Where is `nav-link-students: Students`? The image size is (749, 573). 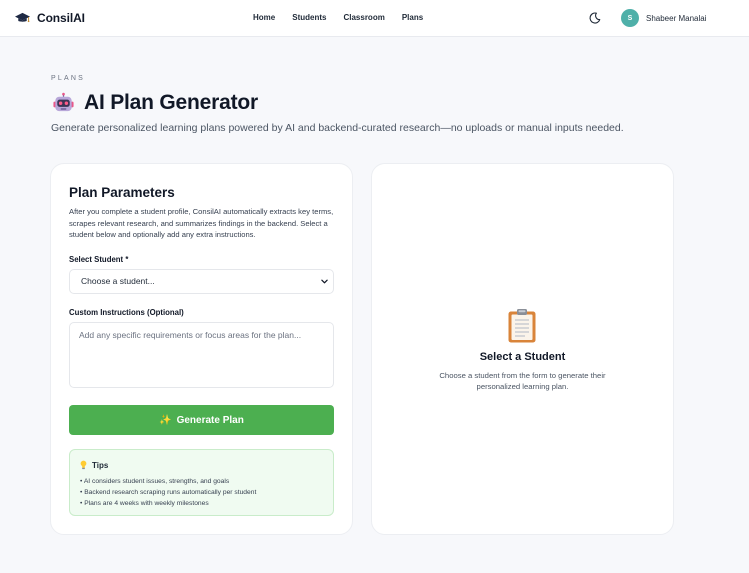 nav-link-students: Students is located at coordinates (309, 17).